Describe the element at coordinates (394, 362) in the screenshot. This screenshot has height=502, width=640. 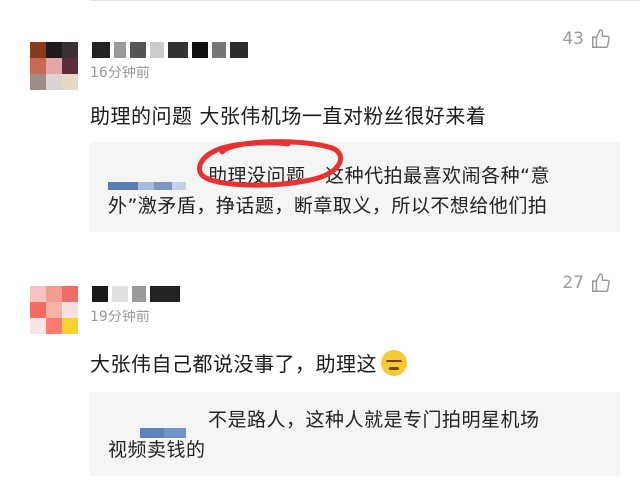
I see `sleepy-sweat-emoji-icon` at that location.